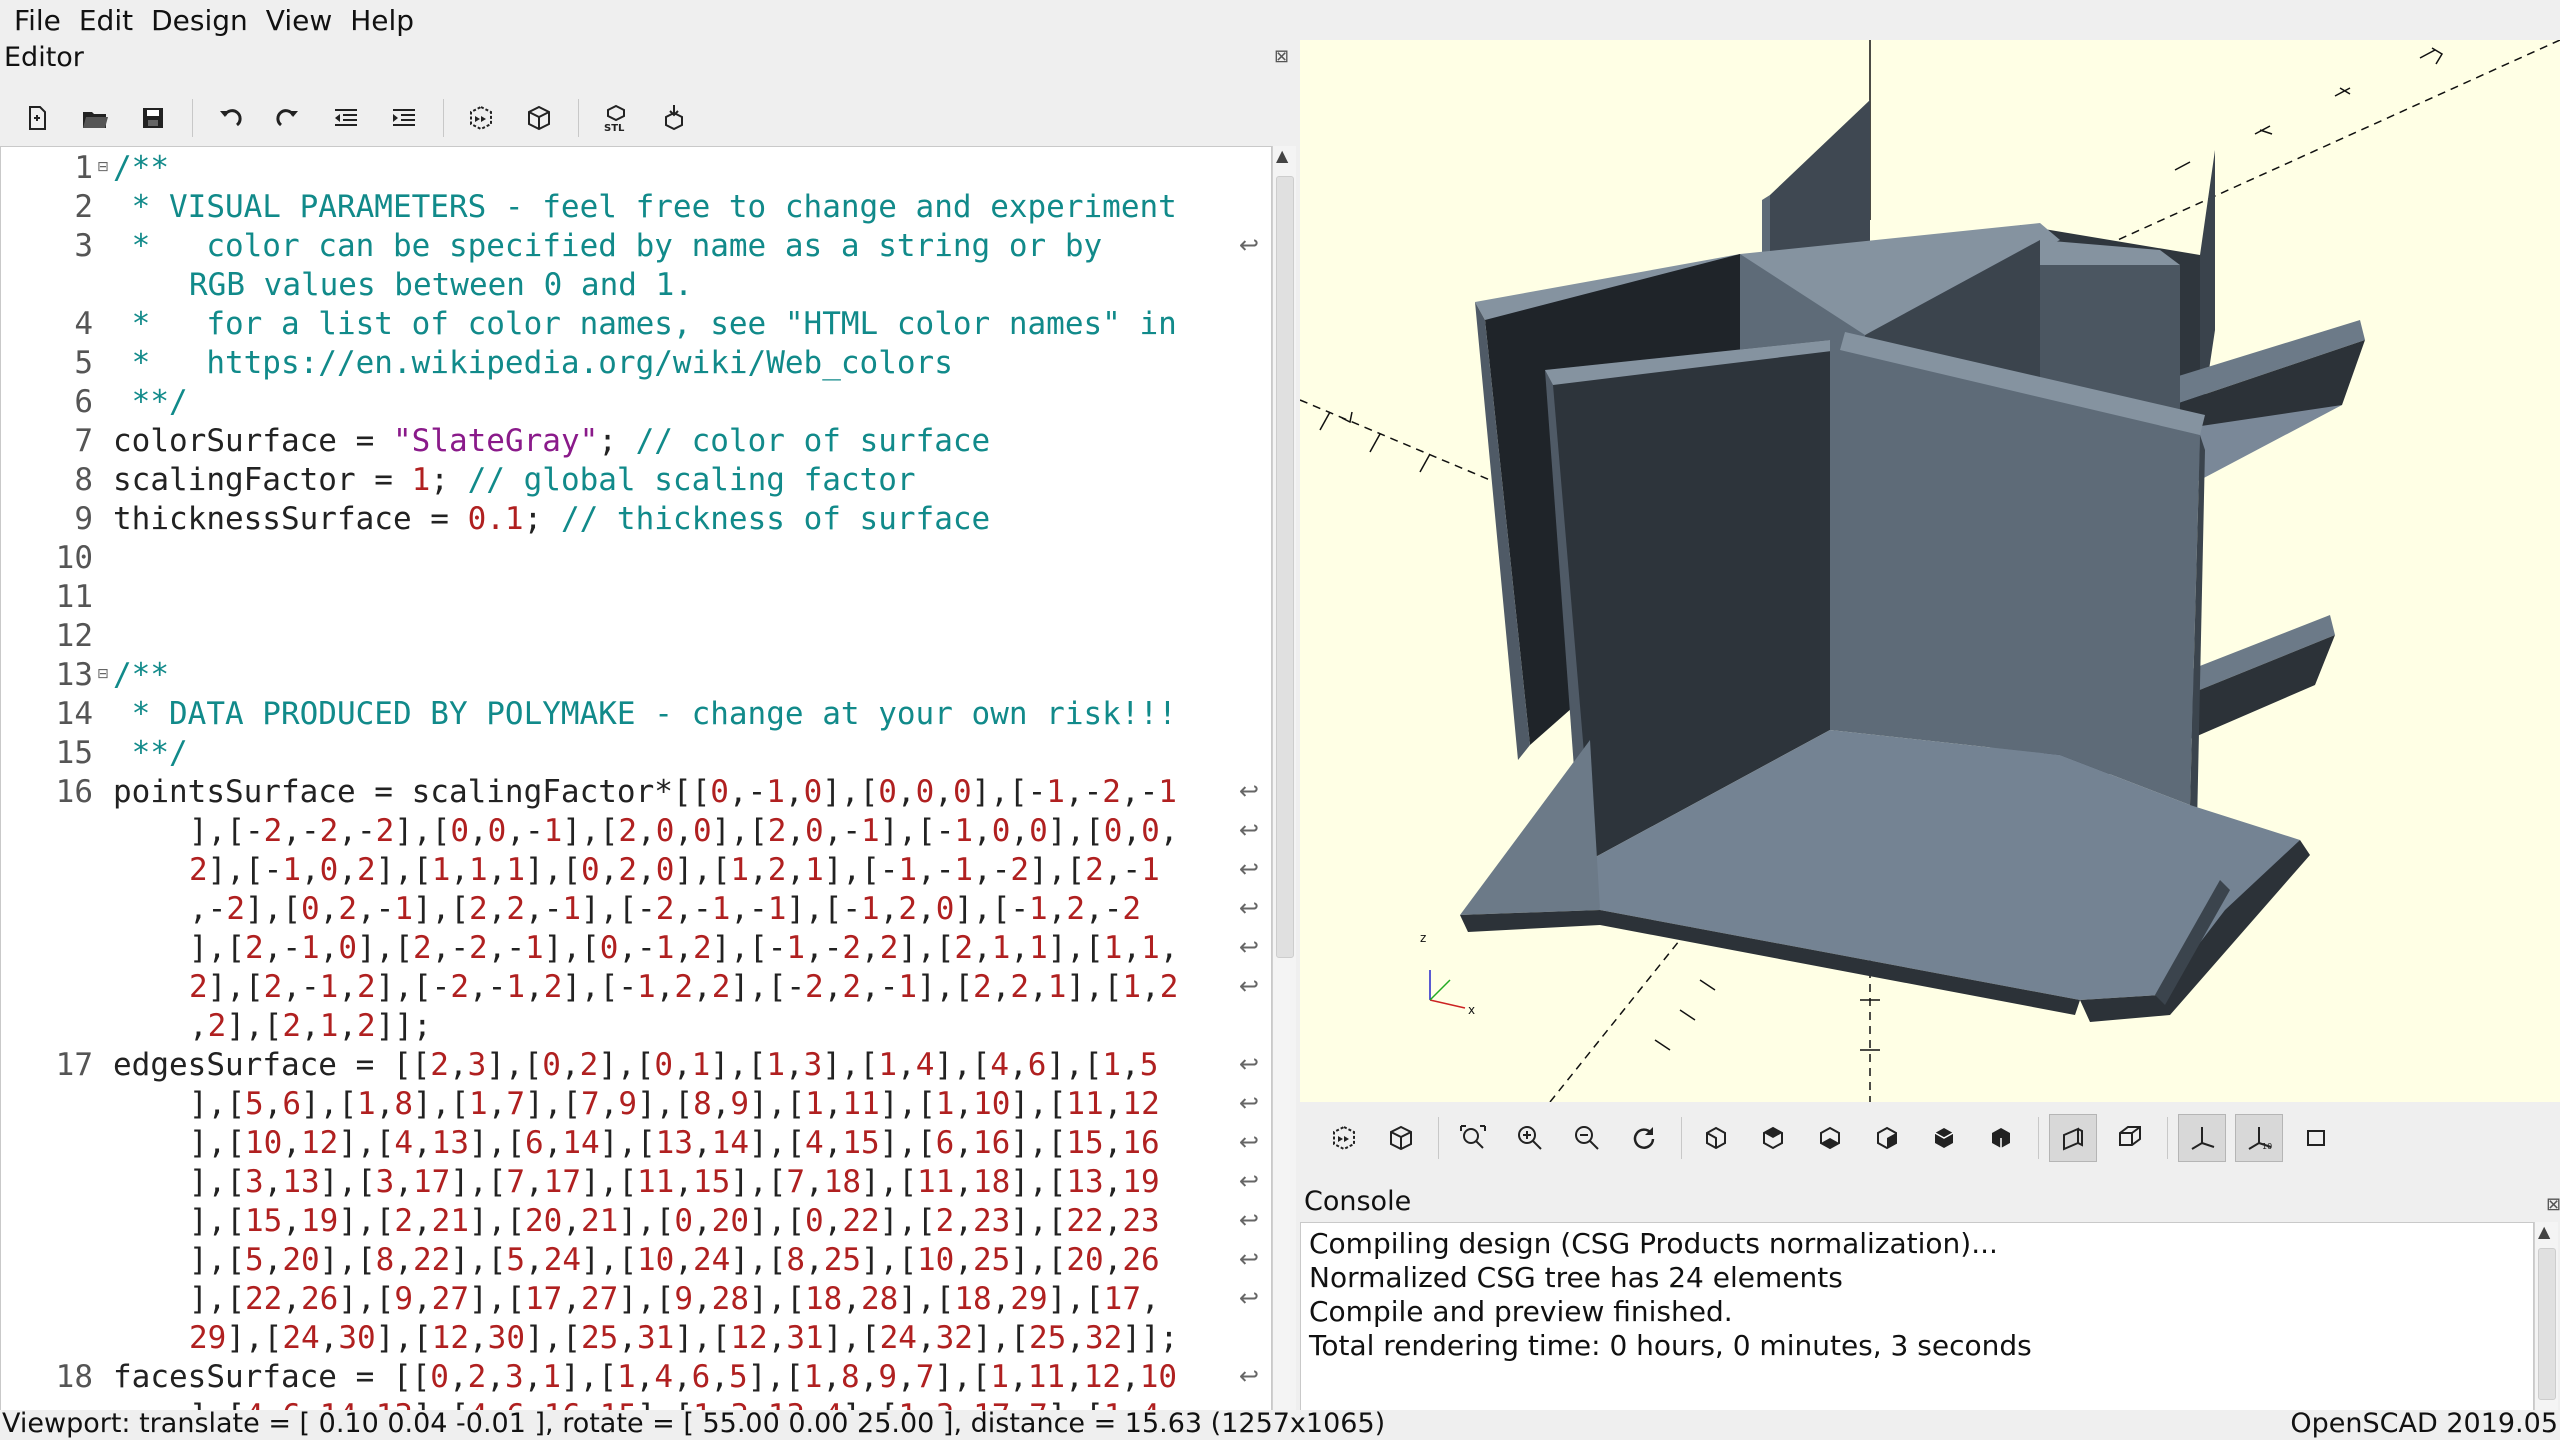  I want to click on undo-icon, so click(230, 118).